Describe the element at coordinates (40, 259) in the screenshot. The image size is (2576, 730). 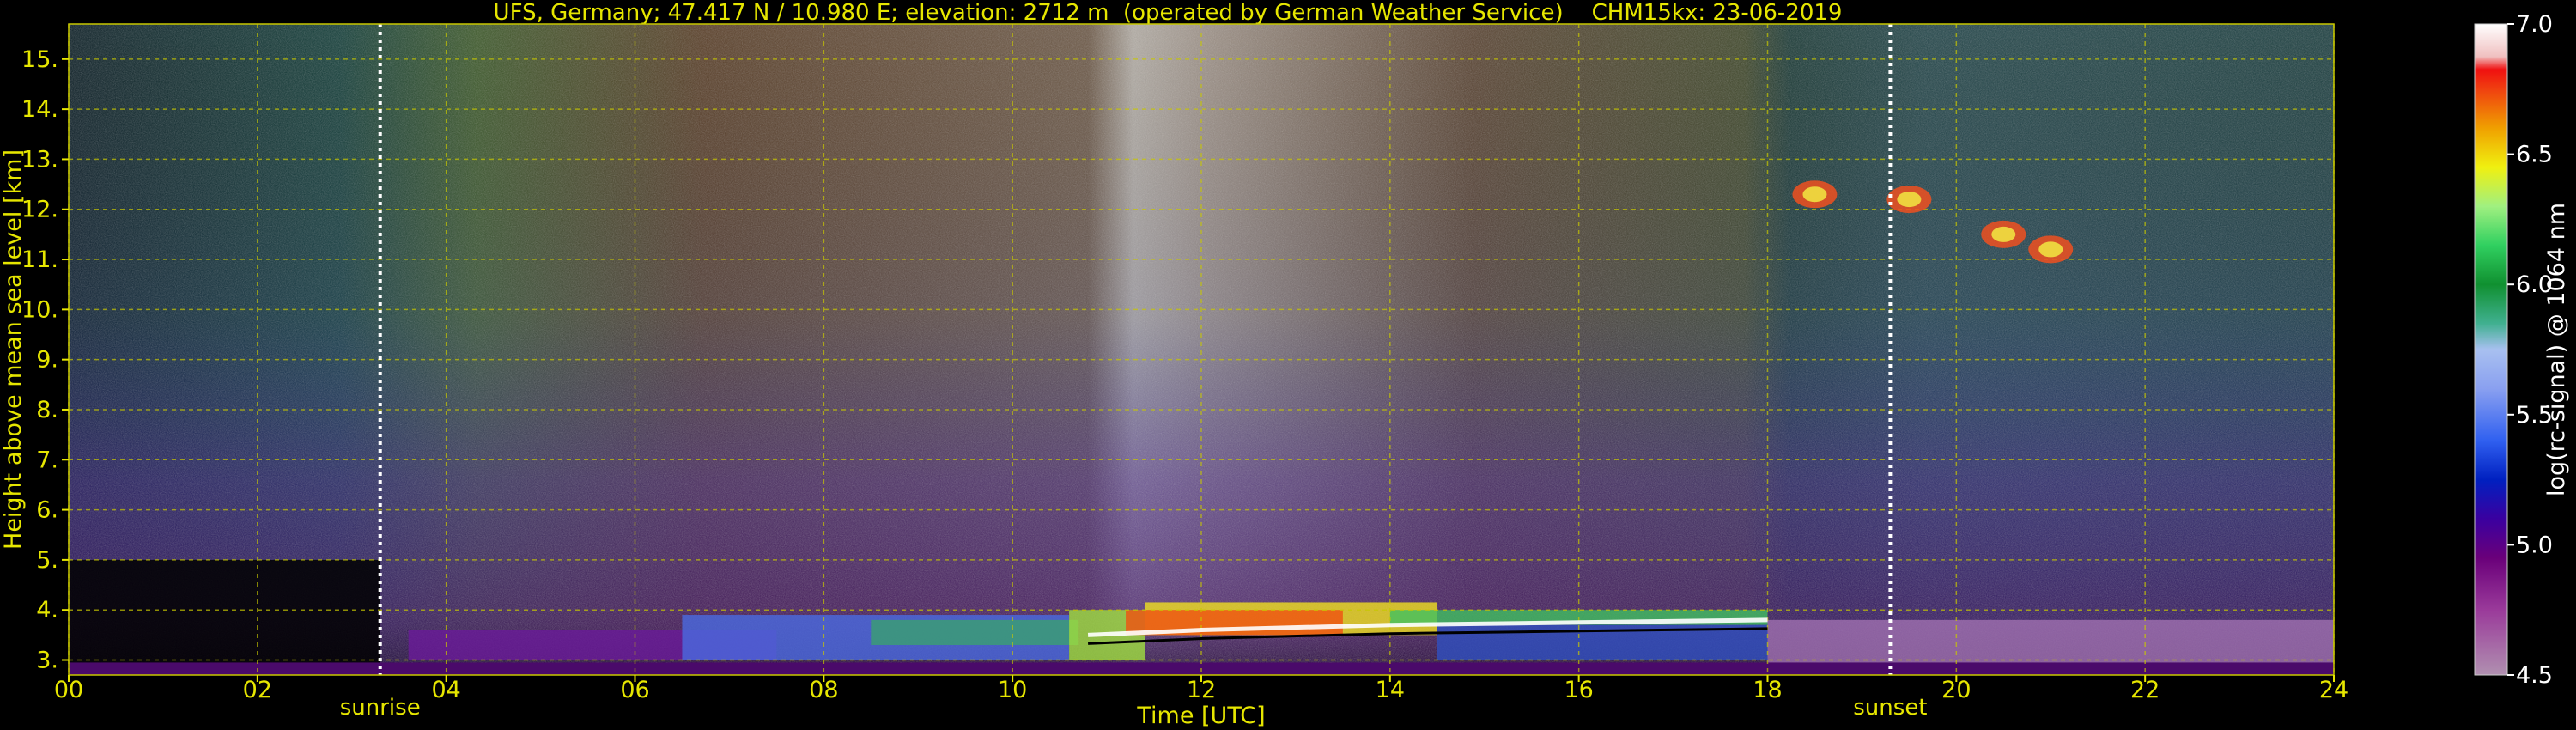
I see `y-tick-label-11: 11.` at that location.